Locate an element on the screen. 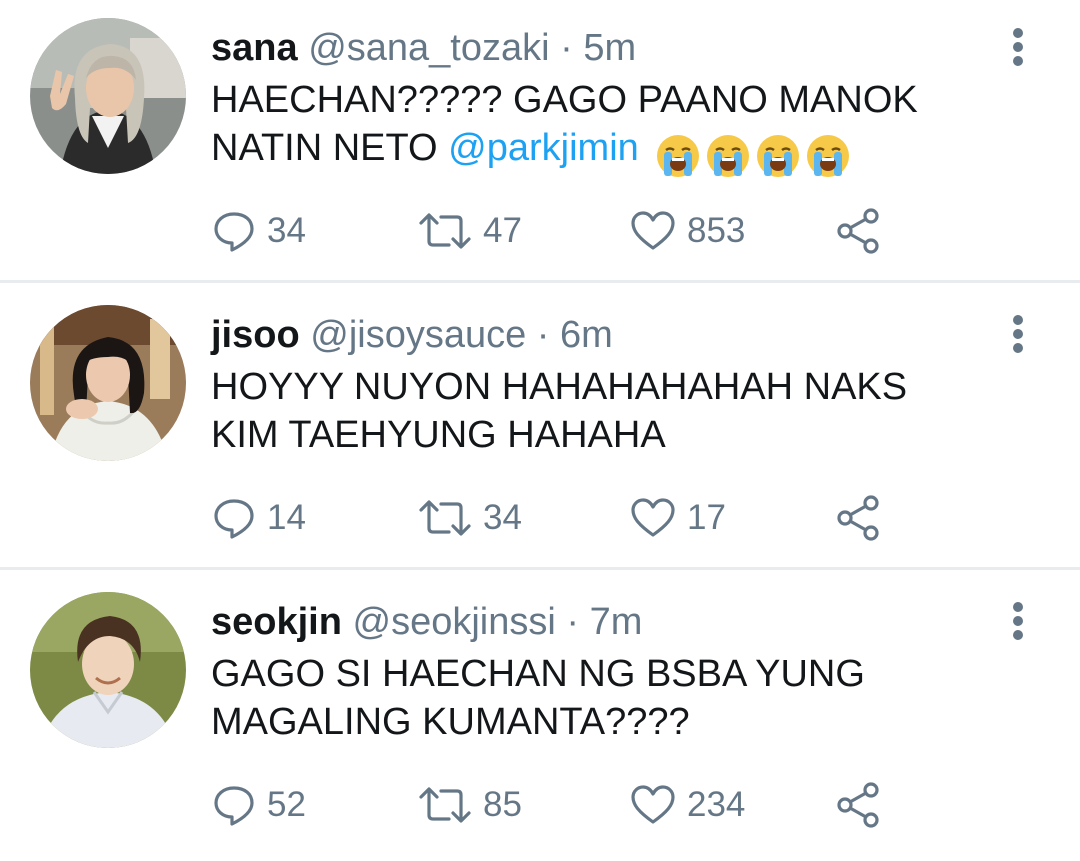 This screenshot has width=1080, height=861. tweet-actions: 14 34 17 is located at coordinates (561, 518).